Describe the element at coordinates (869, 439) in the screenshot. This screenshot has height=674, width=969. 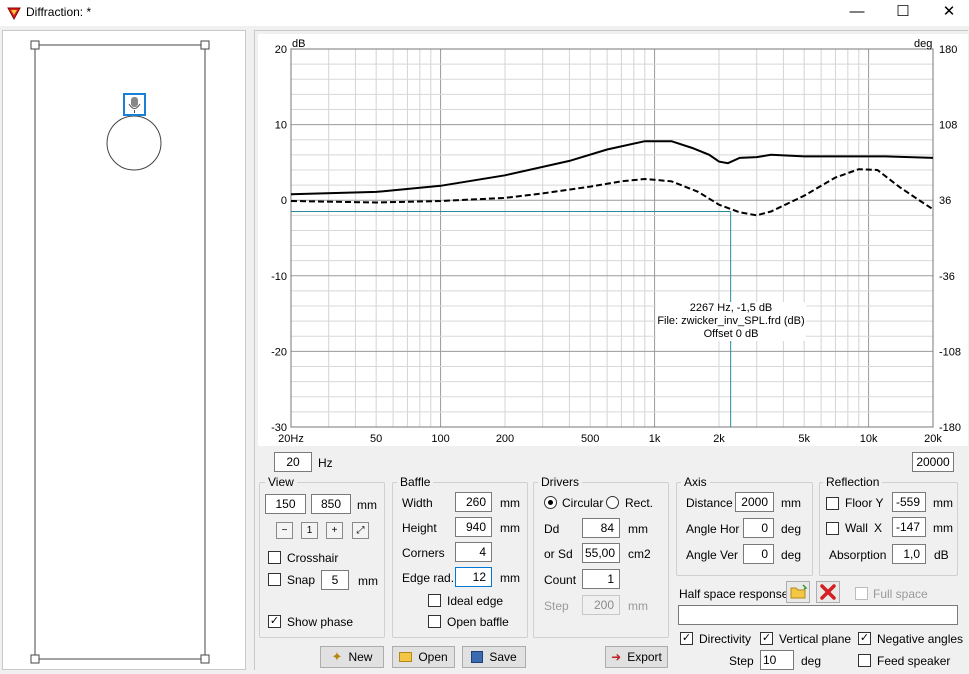
I see `x-tick-label: 10k` at that location.